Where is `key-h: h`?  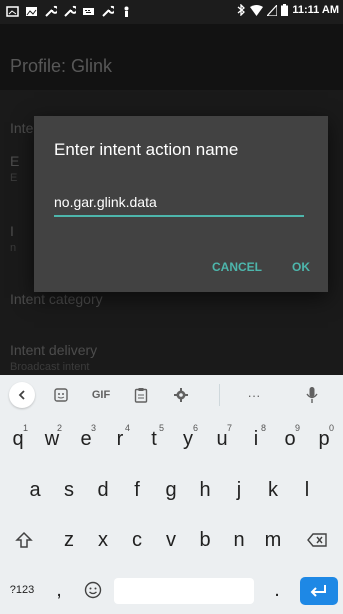
key-h: h is located at coordinates (205, 490).